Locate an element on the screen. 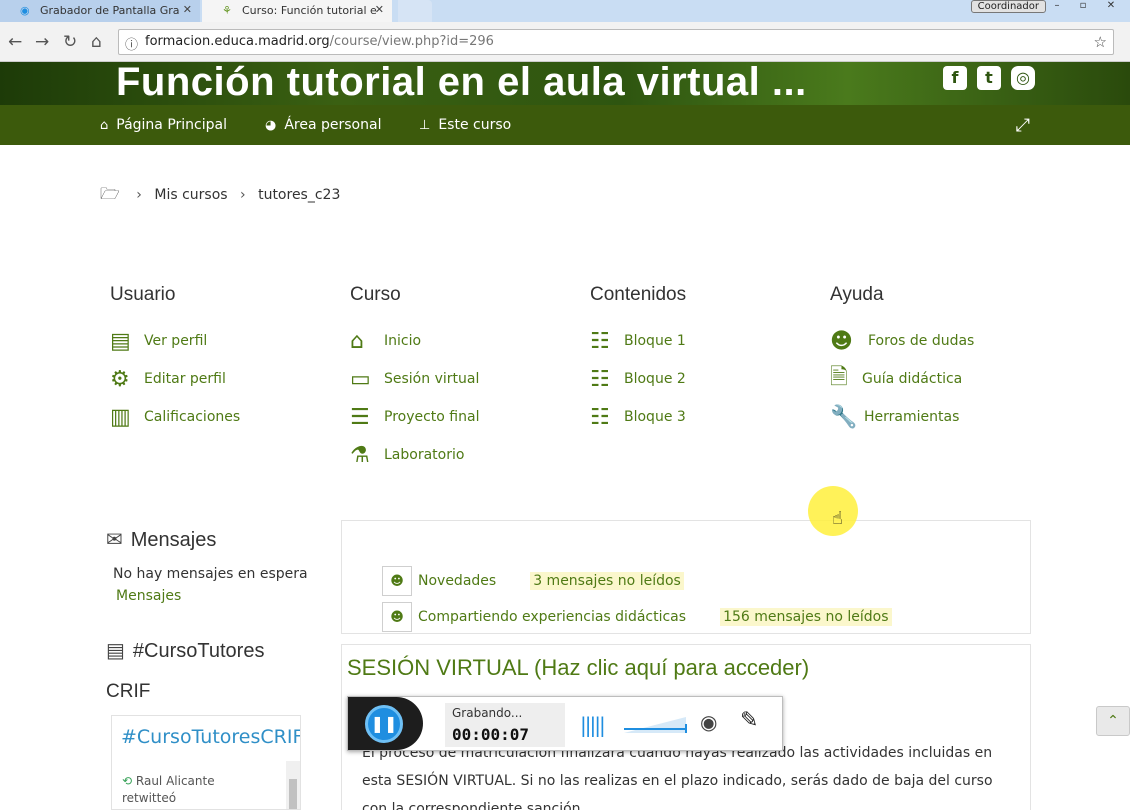 Image resolution: width=1130 pixels, height=810 pixels. window-close-button: ✕ is located at coordinates (1111, 6).